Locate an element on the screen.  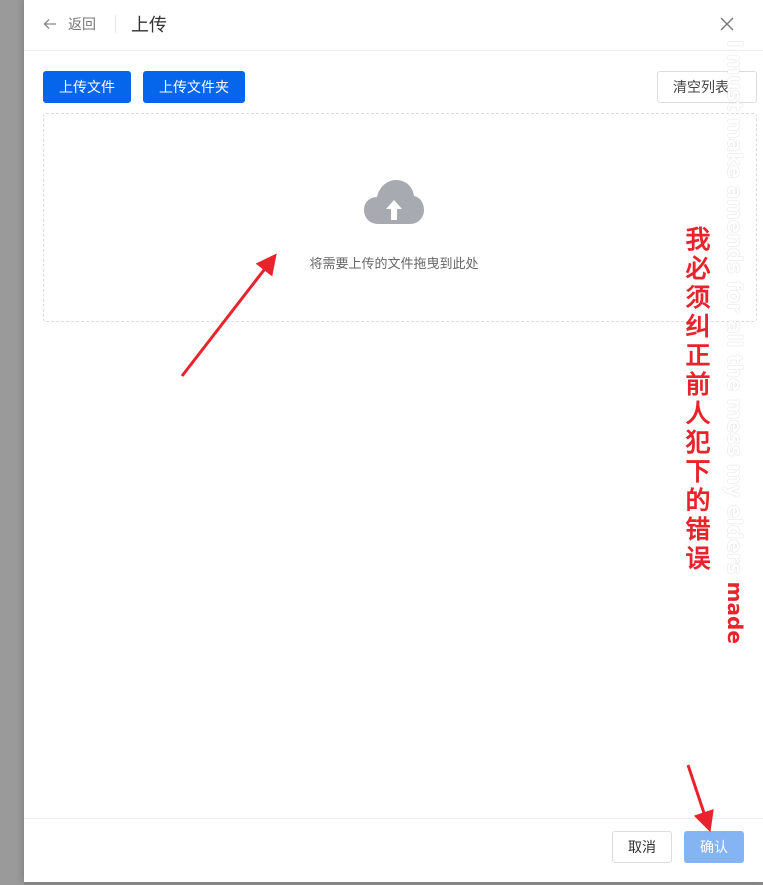
back-button: 返回 is located at coordinates (69, 24).